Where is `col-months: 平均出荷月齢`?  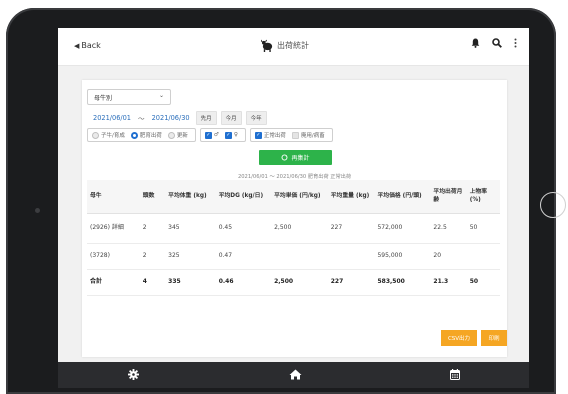
col-months: 平均出荷月齢 is located at coordinates (448, 197).